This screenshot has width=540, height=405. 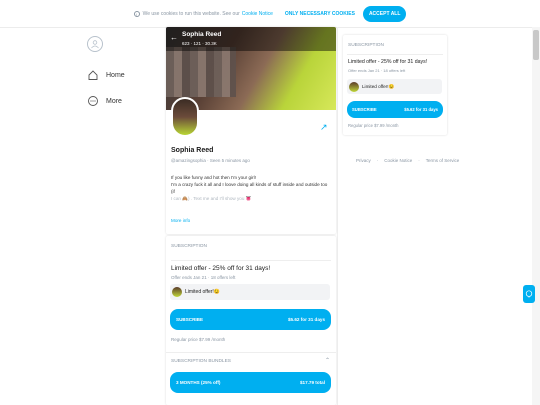 I want to click on bio-line: I can 🙈) . Text me and I'll show you 👅, so click(x=211, y=198).